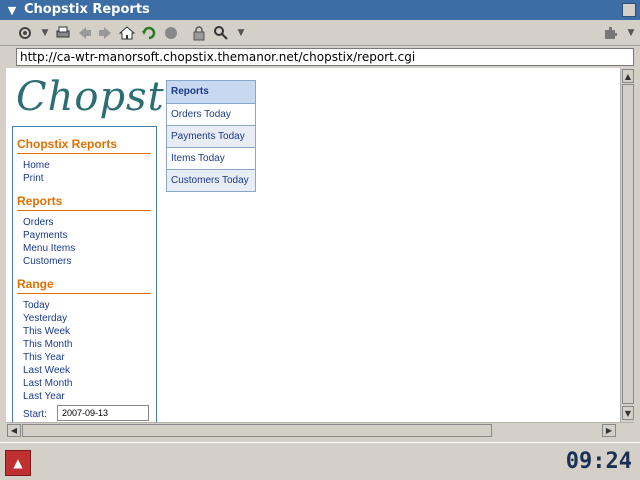 The image size is (640, 480). Describe the element at coordinates (44, 397) in the screenshot. I see `range-link-last-year: Last Year` at that location.